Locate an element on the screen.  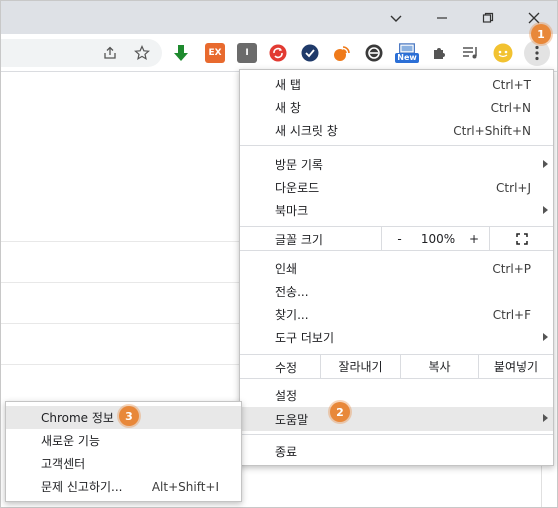
step-badge-3: 3 is located at coordinates (129, 416).